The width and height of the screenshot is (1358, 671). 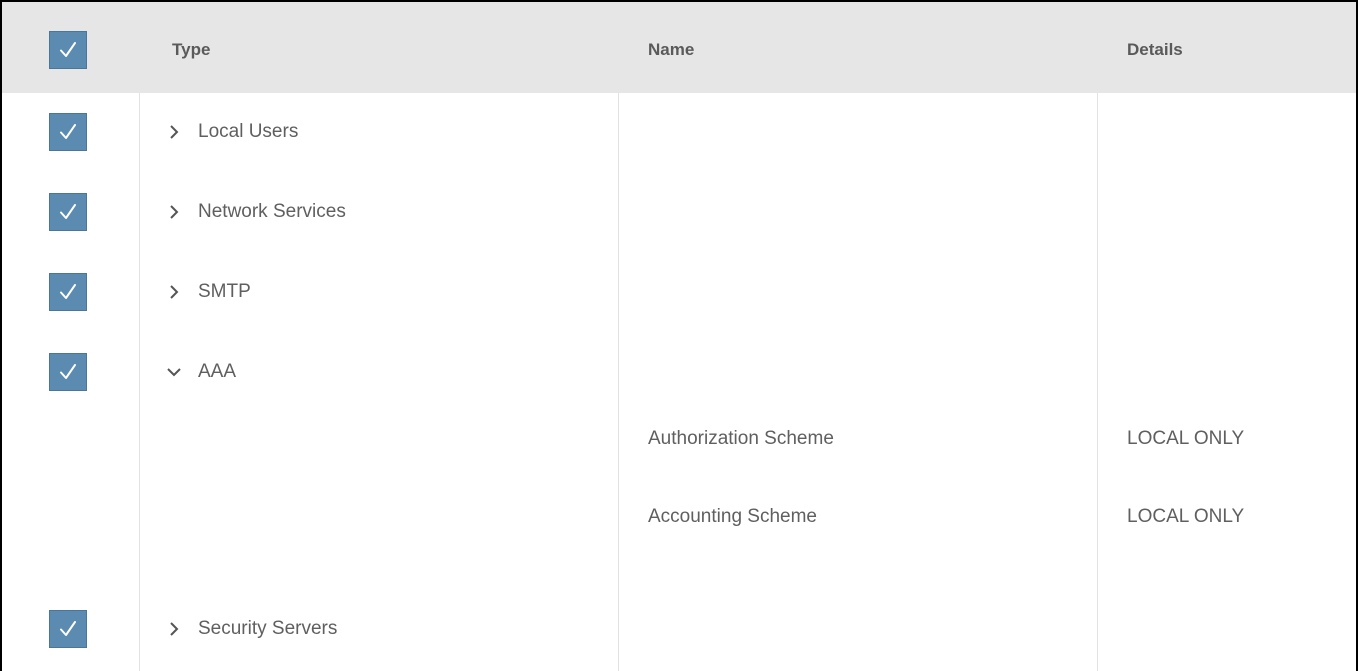 I want to click on row-type-label: AAA, so click(x=217, y=371).